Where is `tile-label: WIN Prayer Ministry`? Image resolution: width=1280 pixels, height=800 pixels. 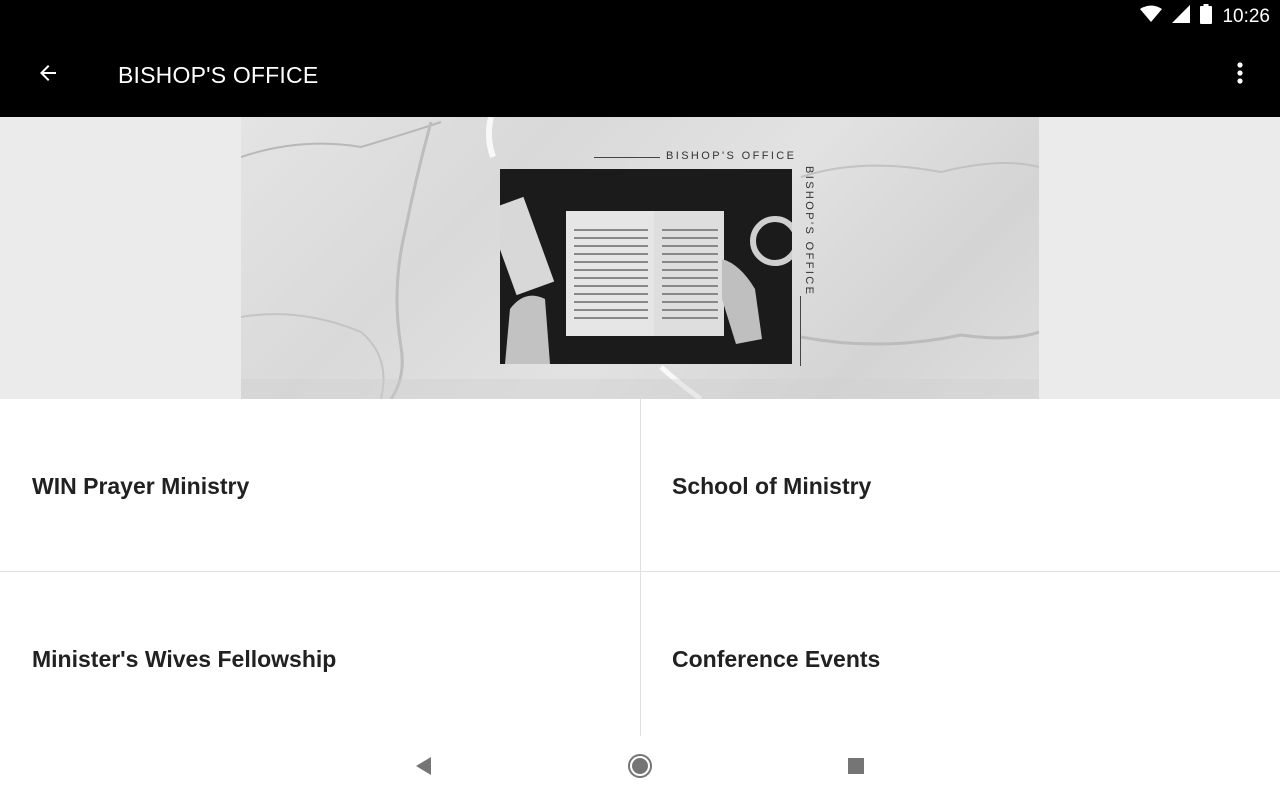
tile-label: WIN Prayer Ministry is located at coordinates (141, 486).